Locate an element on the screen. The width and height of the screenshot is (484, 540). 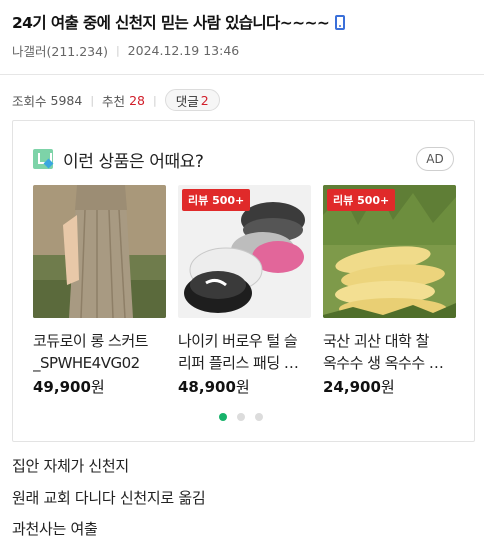
product-image-corn: 리뷰 500+ is located at coordinates (389, 251).